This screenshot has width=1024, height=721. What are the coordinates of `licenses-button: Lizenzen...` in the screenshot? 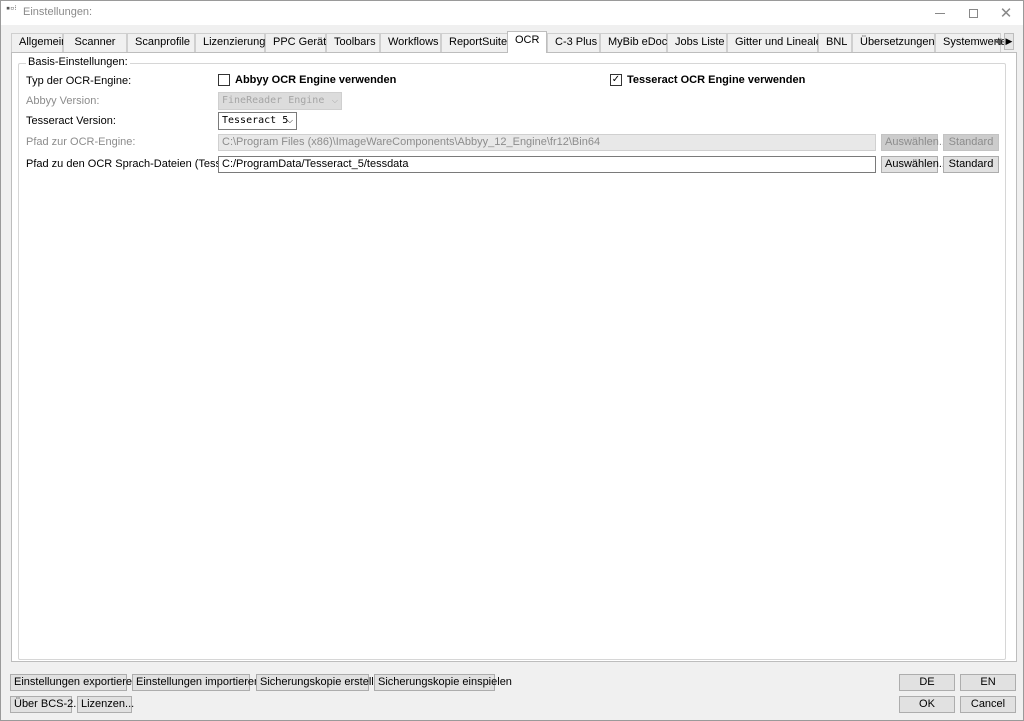 It's located at (105, 704).